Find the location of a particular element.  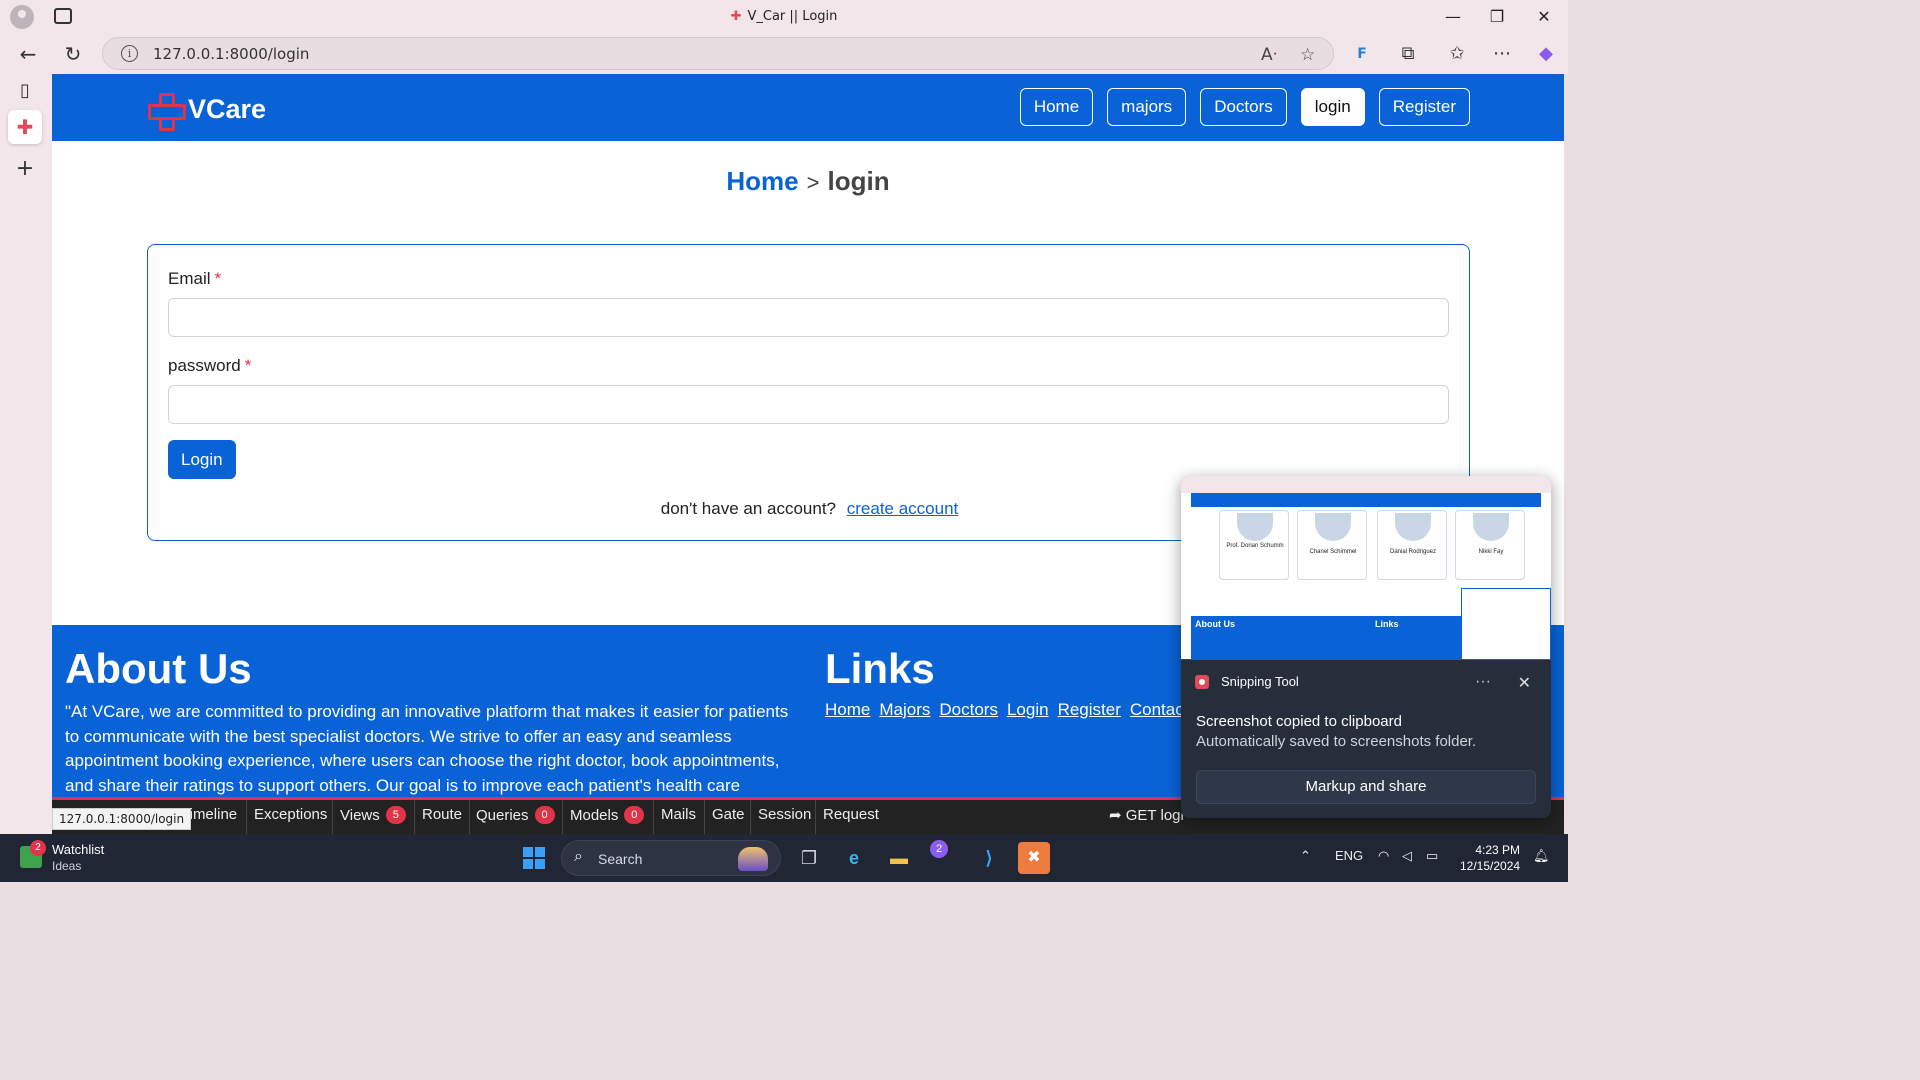

volume-icon: ◁ is located at coordinates (1407, 856).